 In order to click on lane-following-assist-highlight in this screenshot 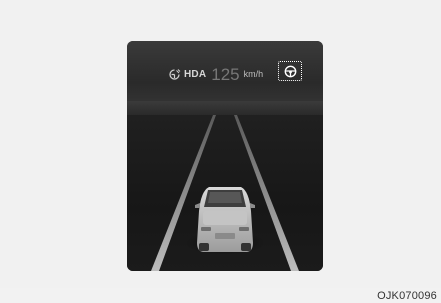, I will do `click(290, 71)`.